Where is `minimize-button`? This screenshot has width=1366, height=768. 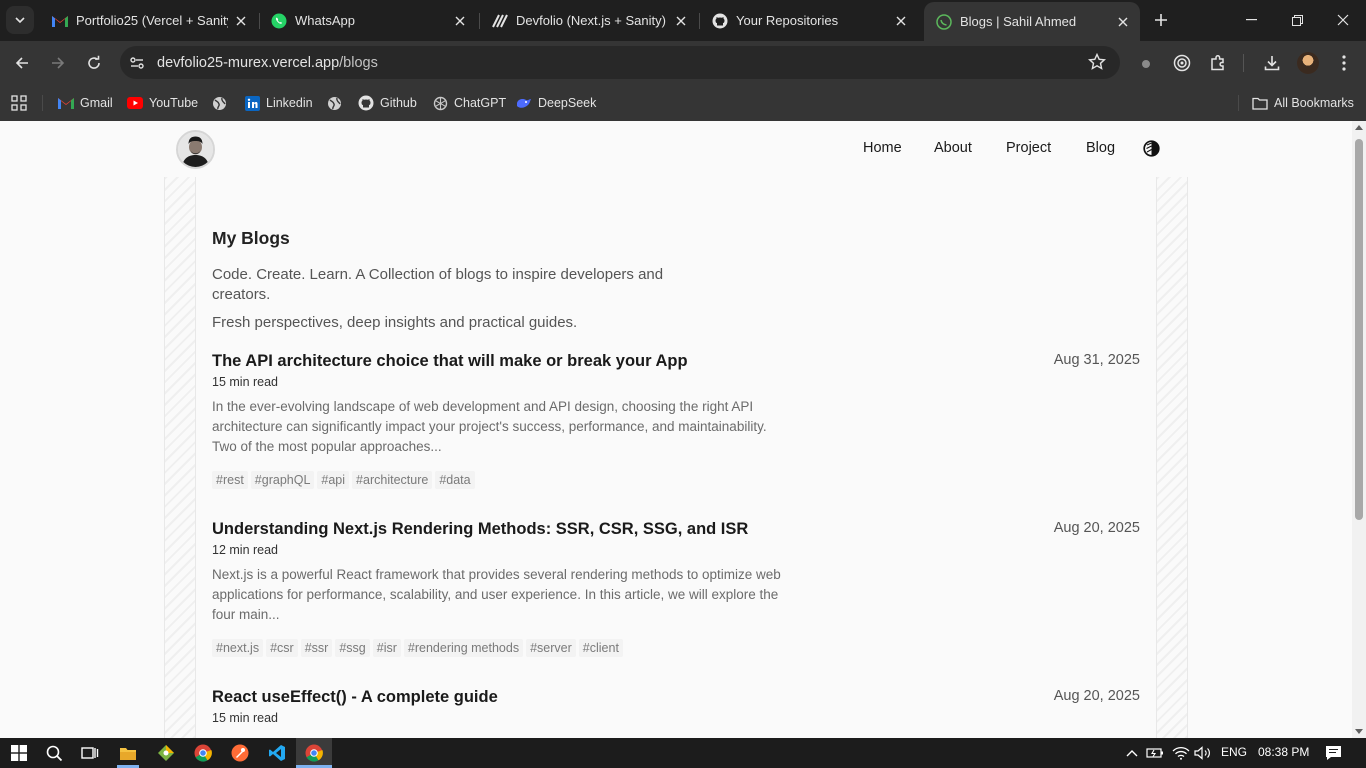
minimize-button is located at coordinates (1251, 20).